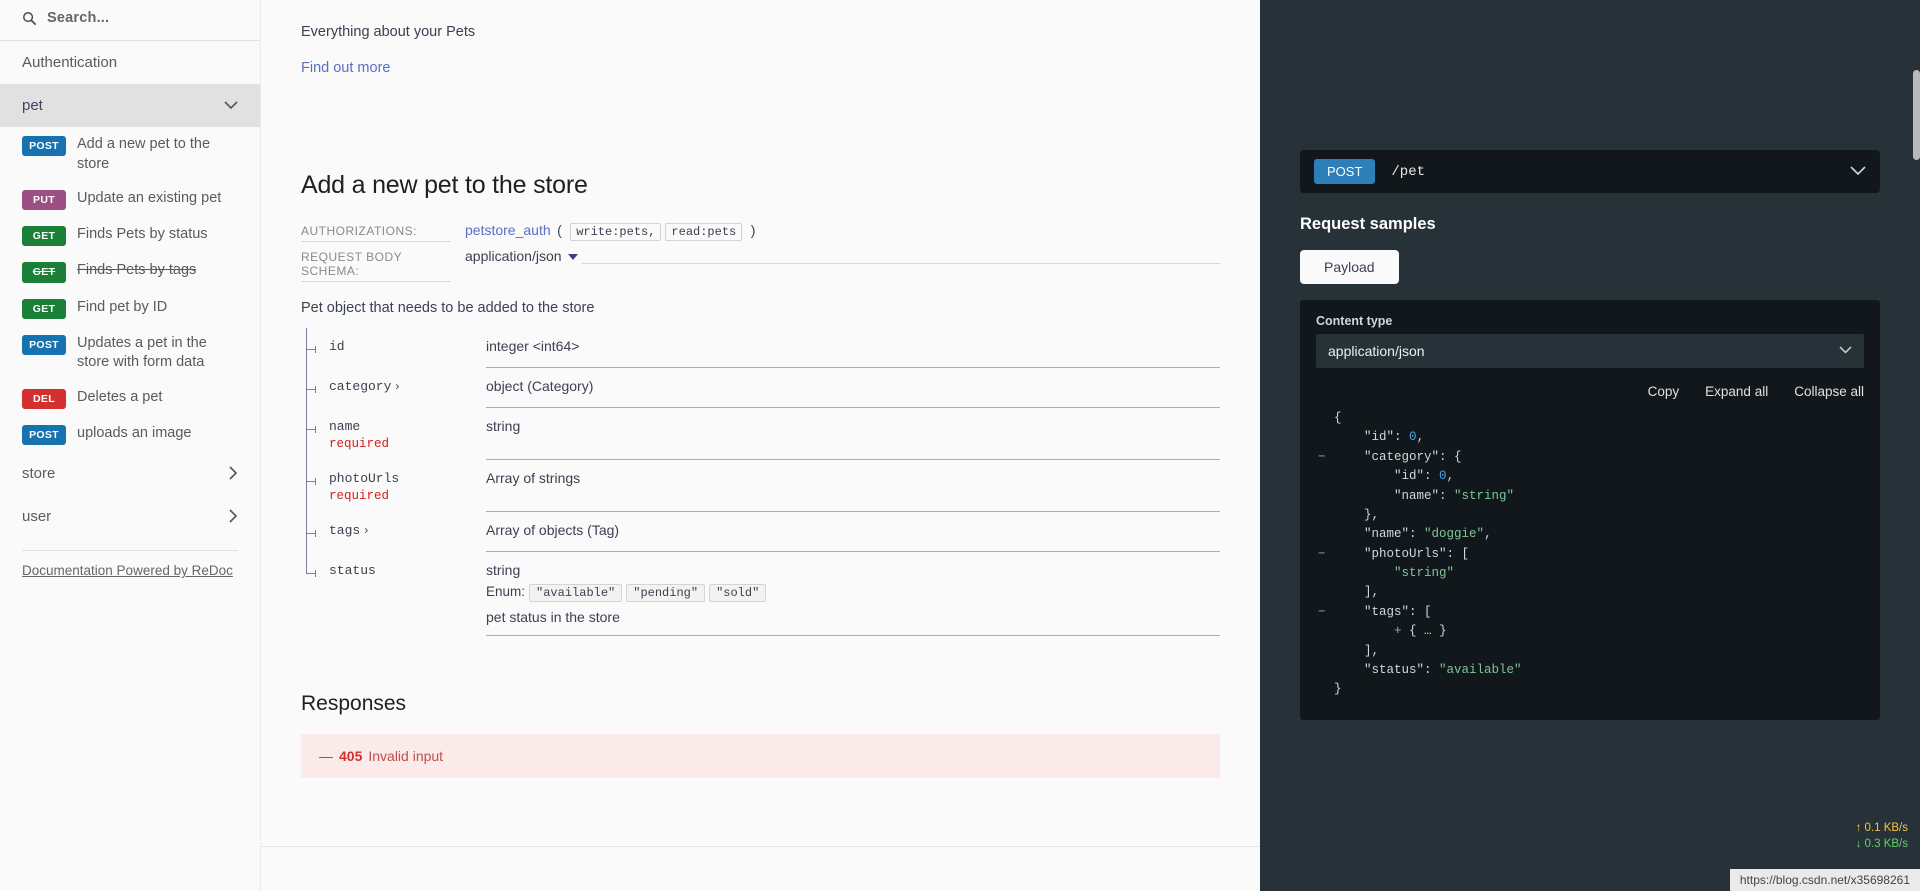 This screenshot has width=1920, height=891. I want to click on sidebar-group-label: pet, so click(32, 105).